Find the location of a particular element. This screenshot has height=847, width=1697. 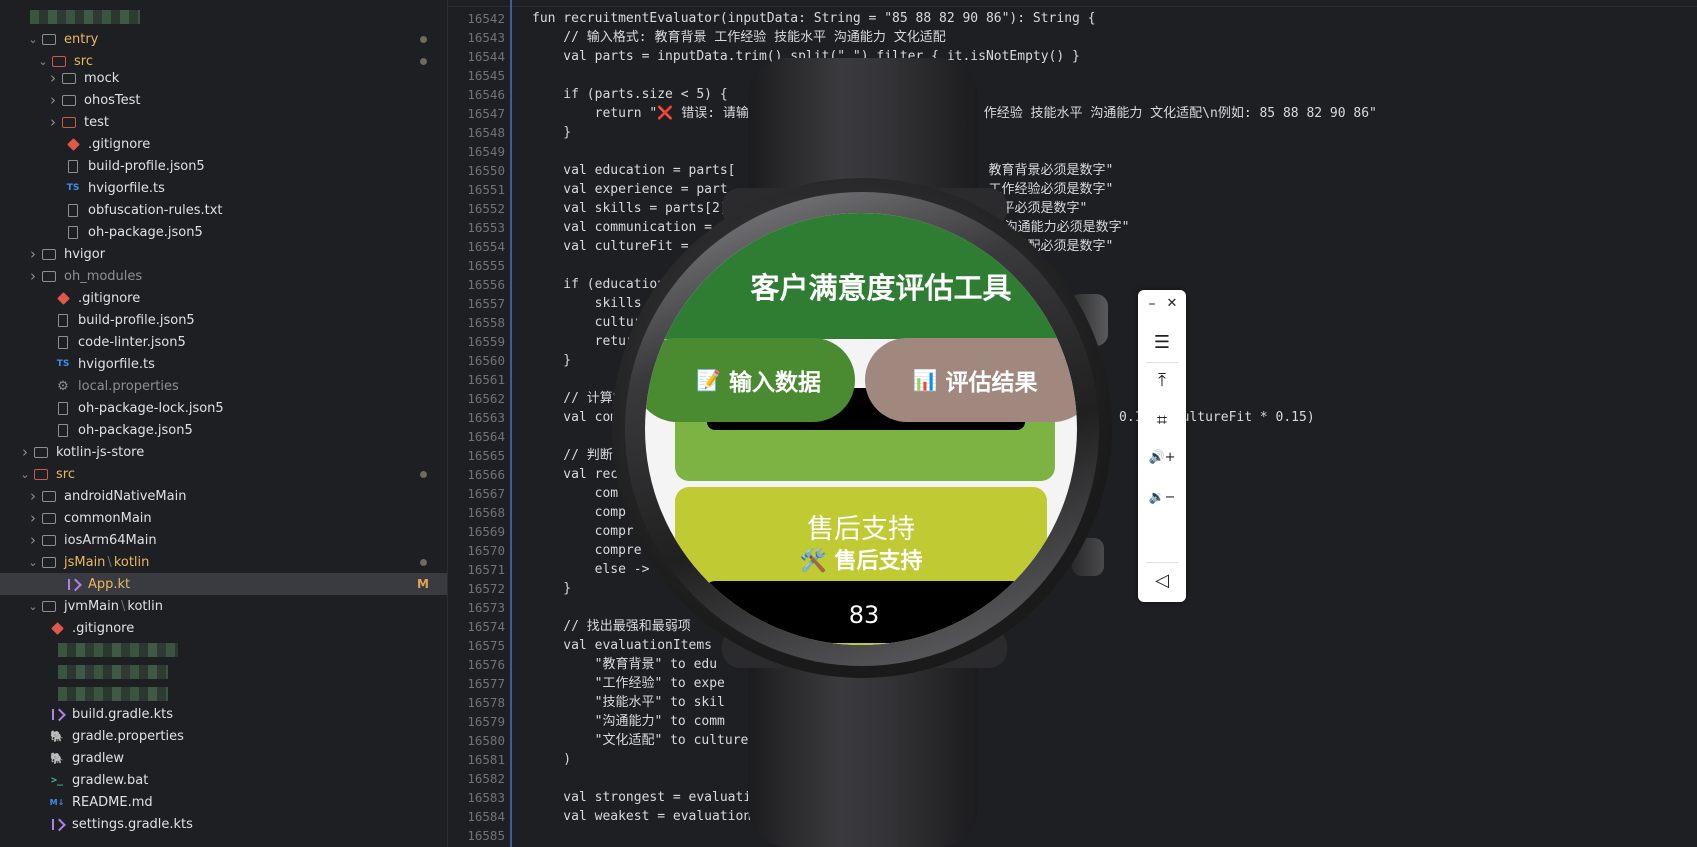

line-number: 16584 is located at coordinates (486, 816).